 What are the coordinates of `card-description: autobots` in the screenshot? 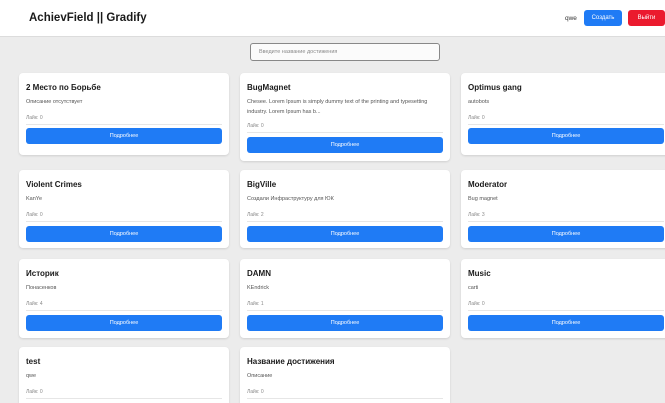 It's located at (479, 102).